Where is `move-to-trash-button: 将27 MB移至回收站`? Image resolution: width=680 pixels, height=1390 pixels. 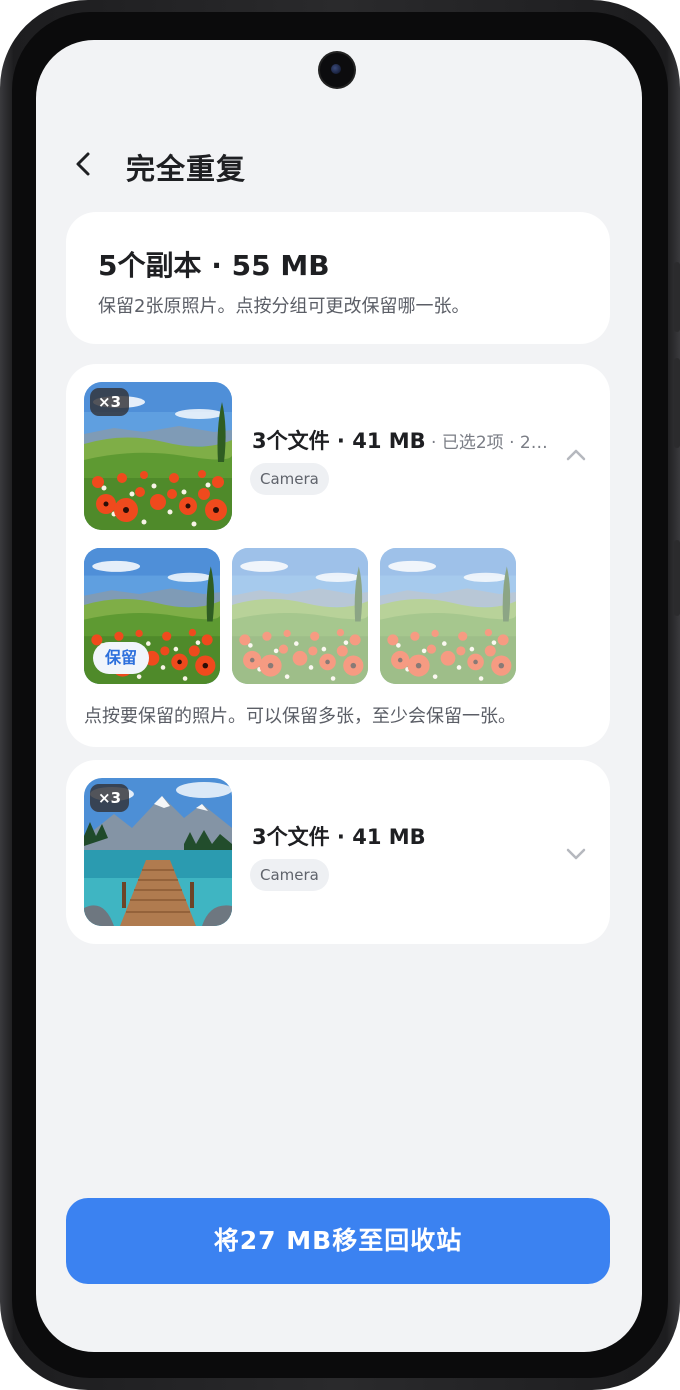
move-to-trash-button: 将27 MB移至回收站 is located at coordinates (338, 1241).